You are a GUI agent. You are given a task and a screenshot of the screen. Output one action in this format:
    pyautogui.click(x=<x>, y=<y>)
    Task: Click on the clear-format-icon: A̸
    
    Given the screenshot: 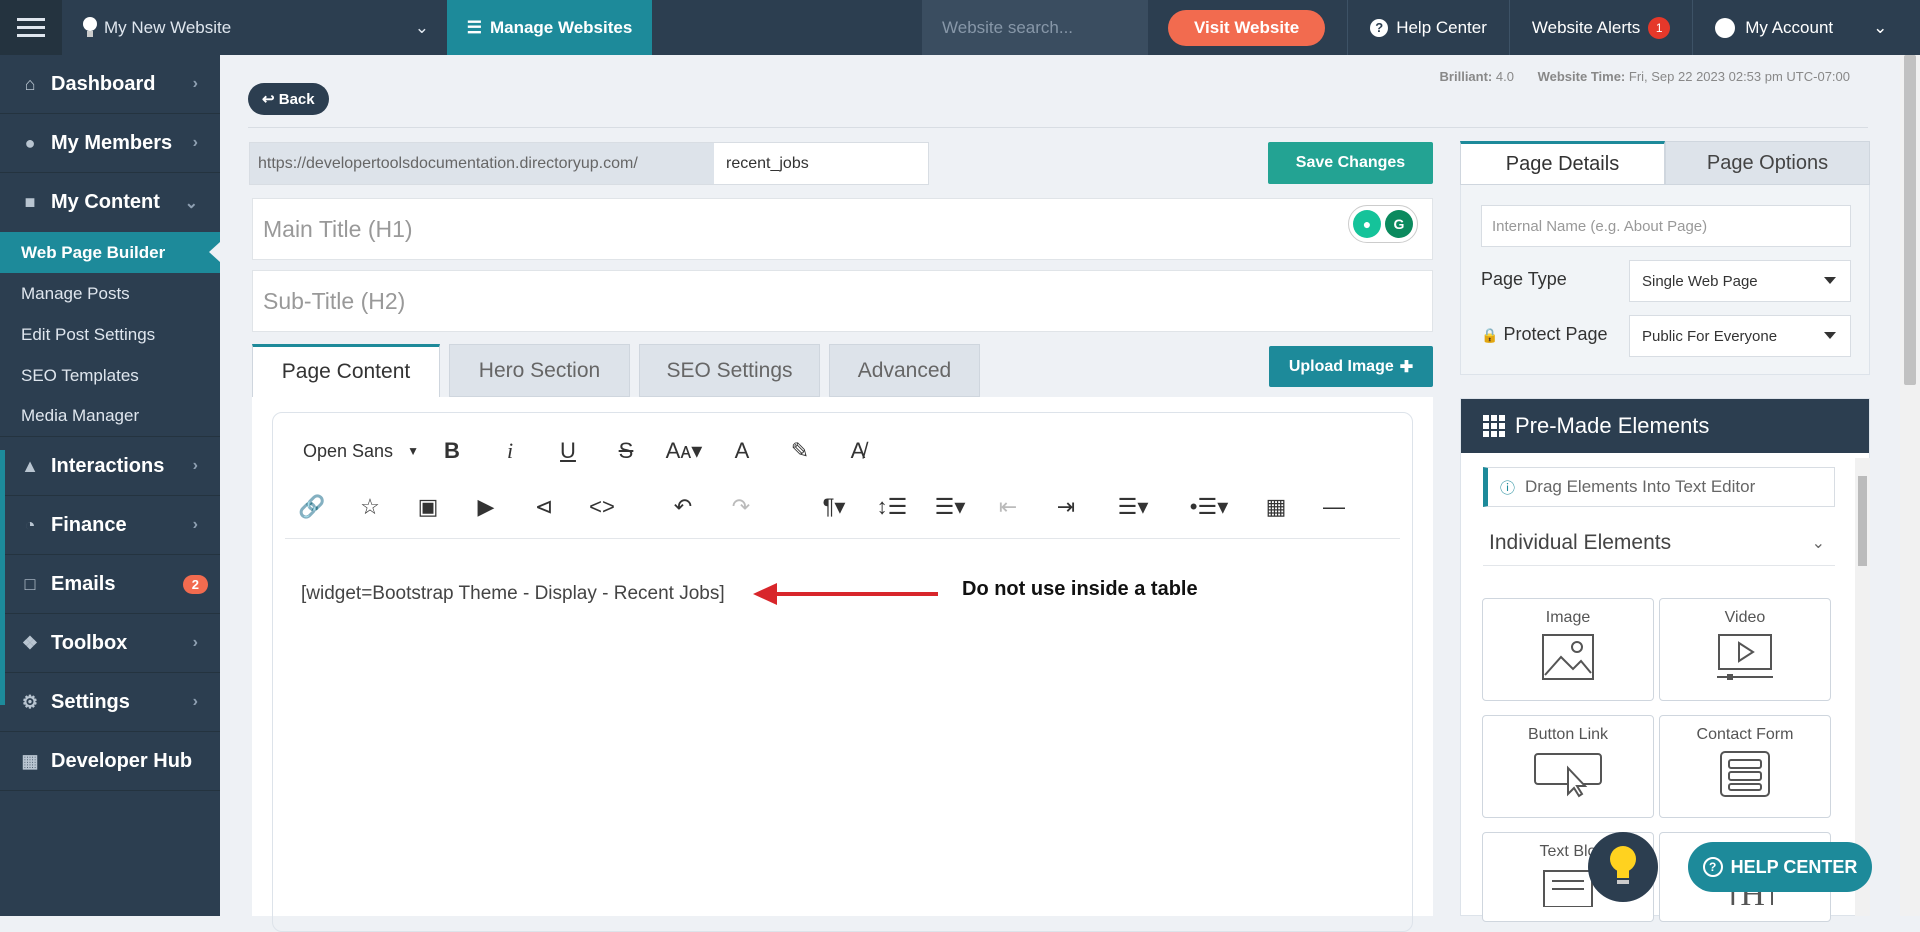 What is the action you would take?
    pyautogui.click(x=858, y=451)
    